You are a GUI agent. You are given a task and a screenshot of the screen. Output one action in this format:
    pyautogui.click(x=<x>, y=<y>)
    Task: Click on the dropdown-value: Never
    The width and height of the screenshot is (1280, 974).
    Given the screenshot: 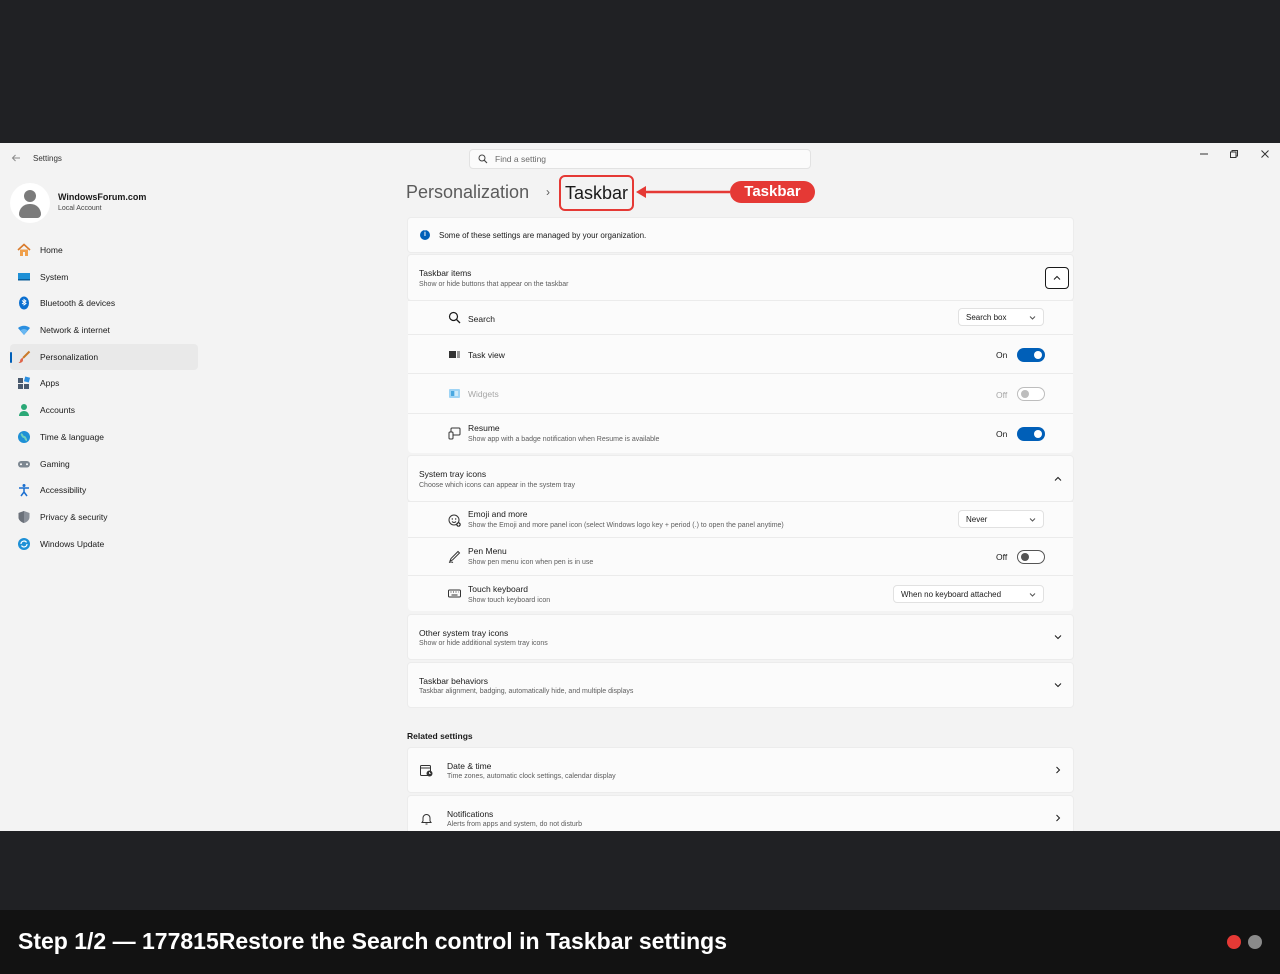 What is the action you would take?
    pyautogui.click(x=977, y=519)
    